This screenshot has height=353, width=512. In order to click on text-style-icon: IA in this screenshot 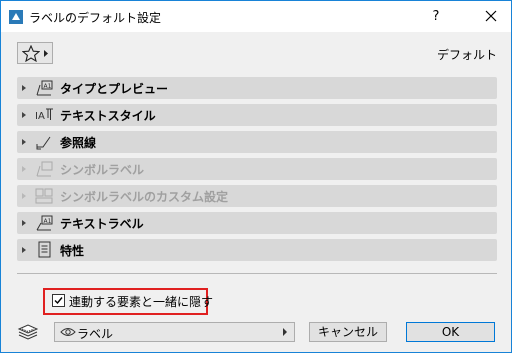, I will do `click(44, 115)`.